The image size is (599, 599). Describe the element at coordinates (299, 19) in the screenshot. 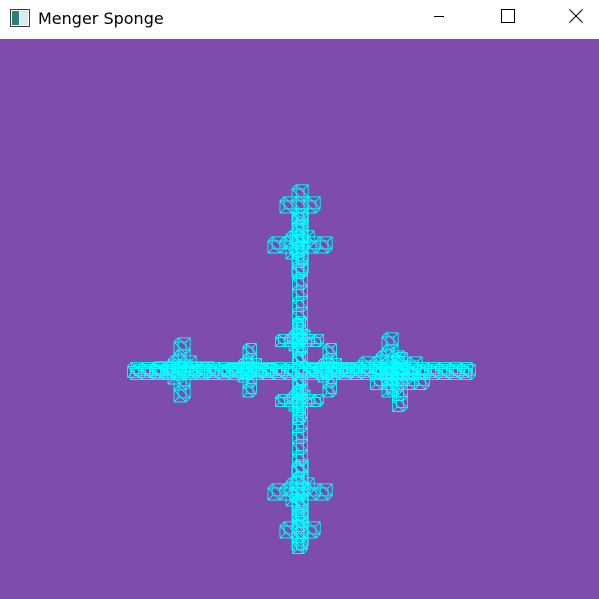

I see `title-bar: Menger Sponge` at that location.